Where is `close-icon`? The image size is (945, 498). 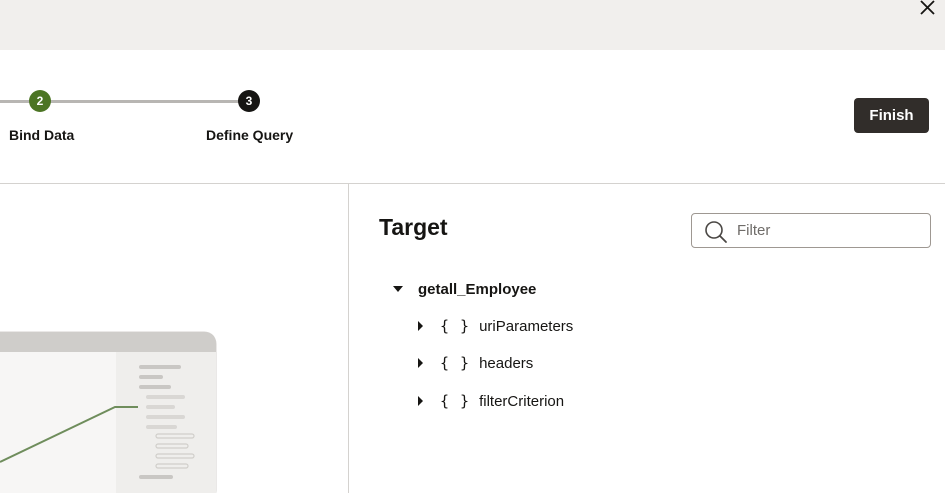
close-icon is located at coordinates (927, 7).